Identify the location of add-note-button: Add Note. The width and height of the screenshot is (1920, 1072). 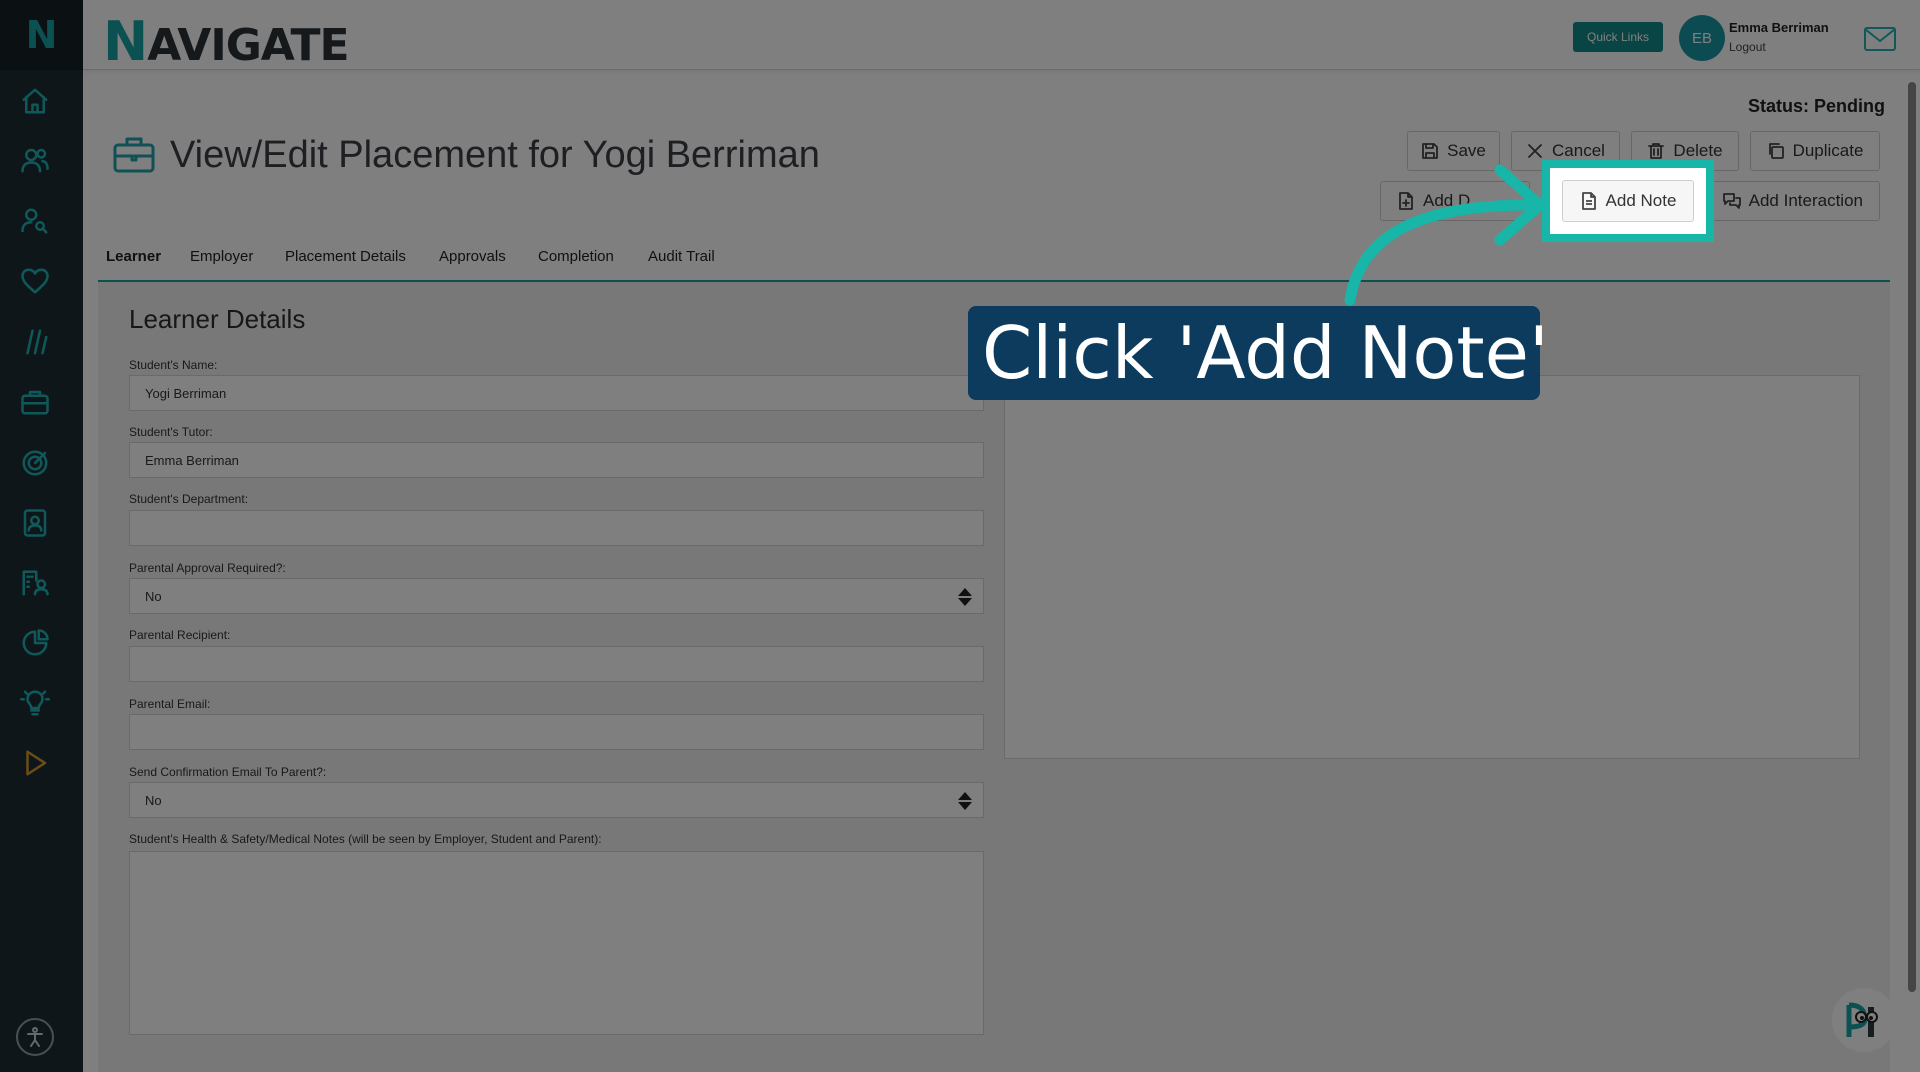
(1628, 201).